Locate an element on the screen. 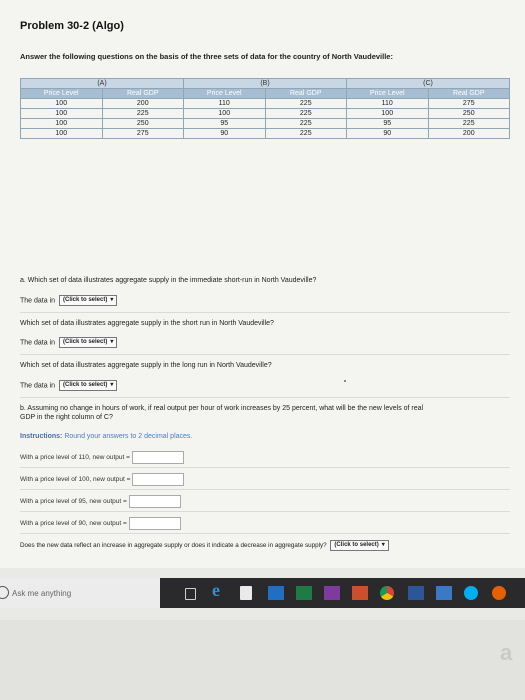  task-view-icon is located at coordinates (190, 594).